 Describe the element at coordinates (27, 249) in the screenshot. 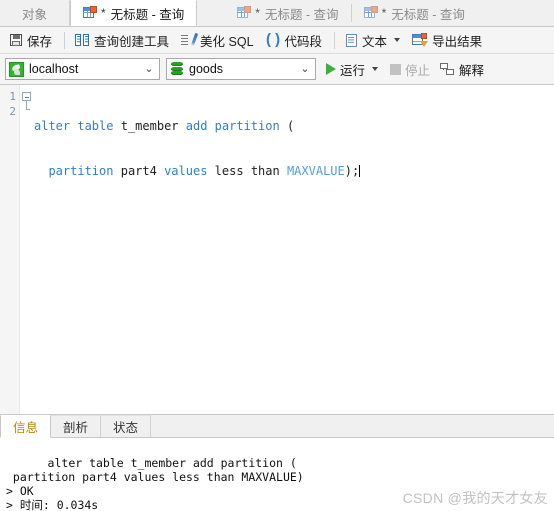

I see `code-fold-gutter` at that location.